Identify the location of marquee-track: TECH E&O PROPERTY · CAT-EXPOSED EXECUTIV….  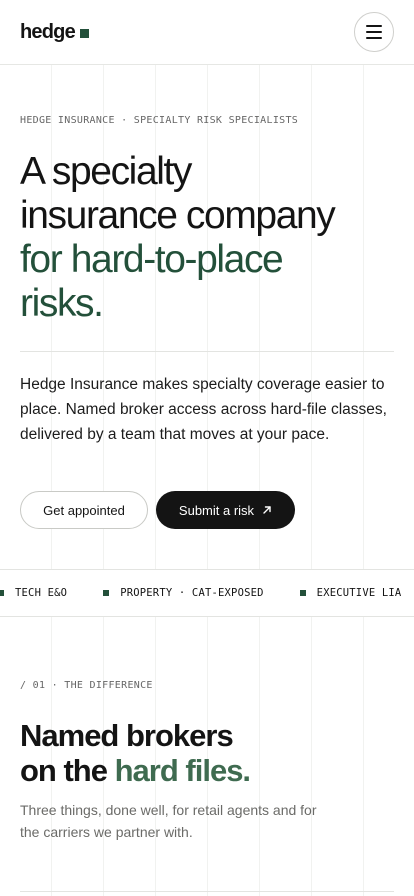
(200, 593).